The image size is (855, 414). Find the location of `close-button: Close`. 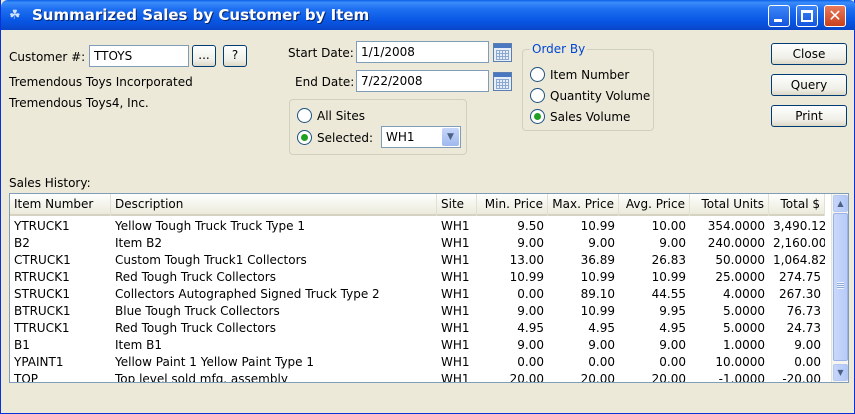

close-button: Close is located at coordinates (809, 54).